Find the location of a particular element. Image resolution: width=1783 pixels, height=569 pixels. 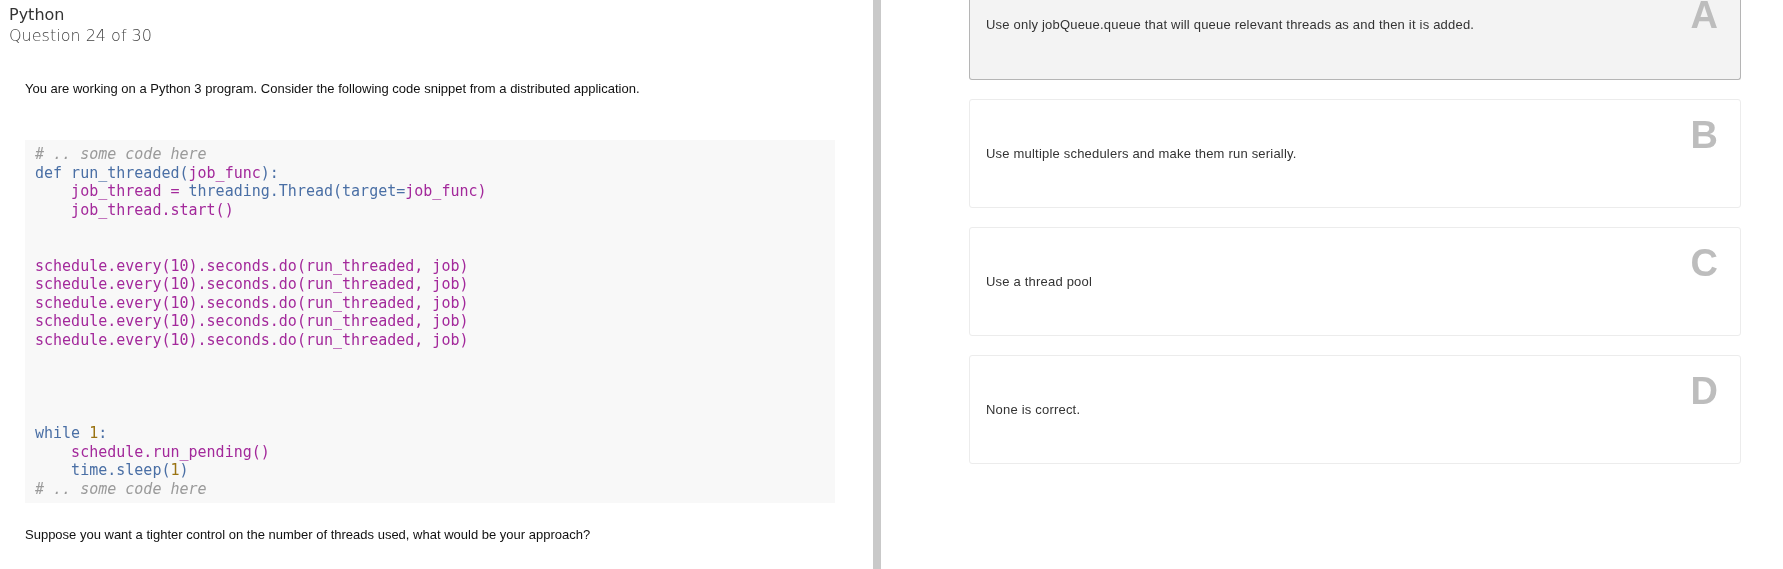

option-text: Use multiple schedulers and make them run serially. is located at coordinates (1141, 153).